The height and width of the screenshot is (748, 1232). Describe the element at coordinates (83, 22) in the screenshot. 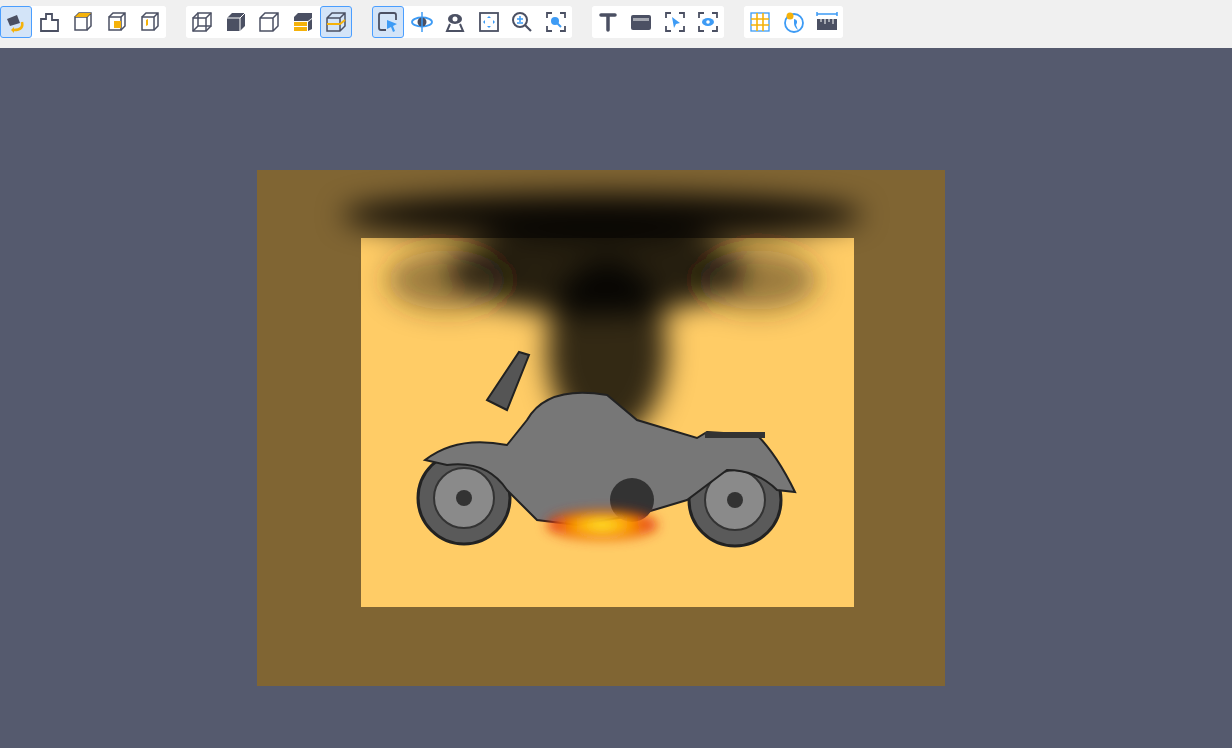

I see `cube-top-face-icon` at that location.